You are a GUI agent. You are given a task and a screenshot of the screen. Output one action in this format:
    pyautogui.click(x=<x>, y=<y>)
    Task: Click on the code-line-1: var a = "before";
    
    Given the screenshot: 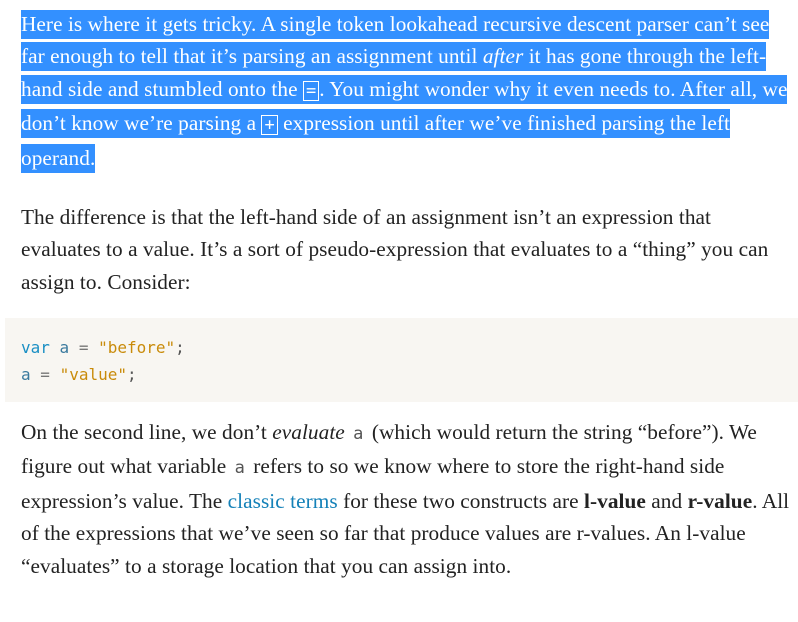 What is the action you would take?
    pyautogui.click(x=409, y=347)
    